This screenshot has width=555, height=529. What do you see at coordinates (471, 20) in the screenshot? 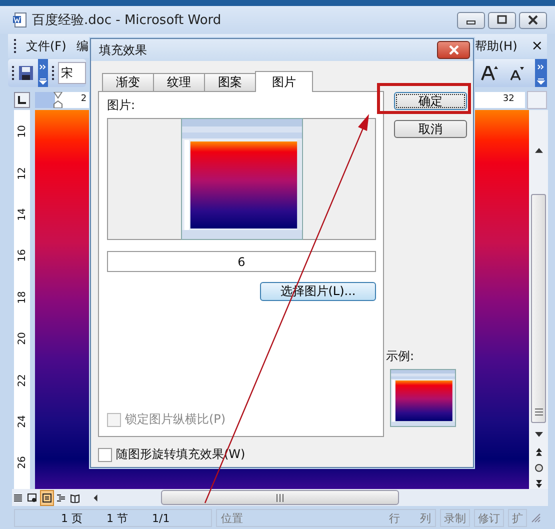
I see `minimize-button` at bounding box center [471, 20].